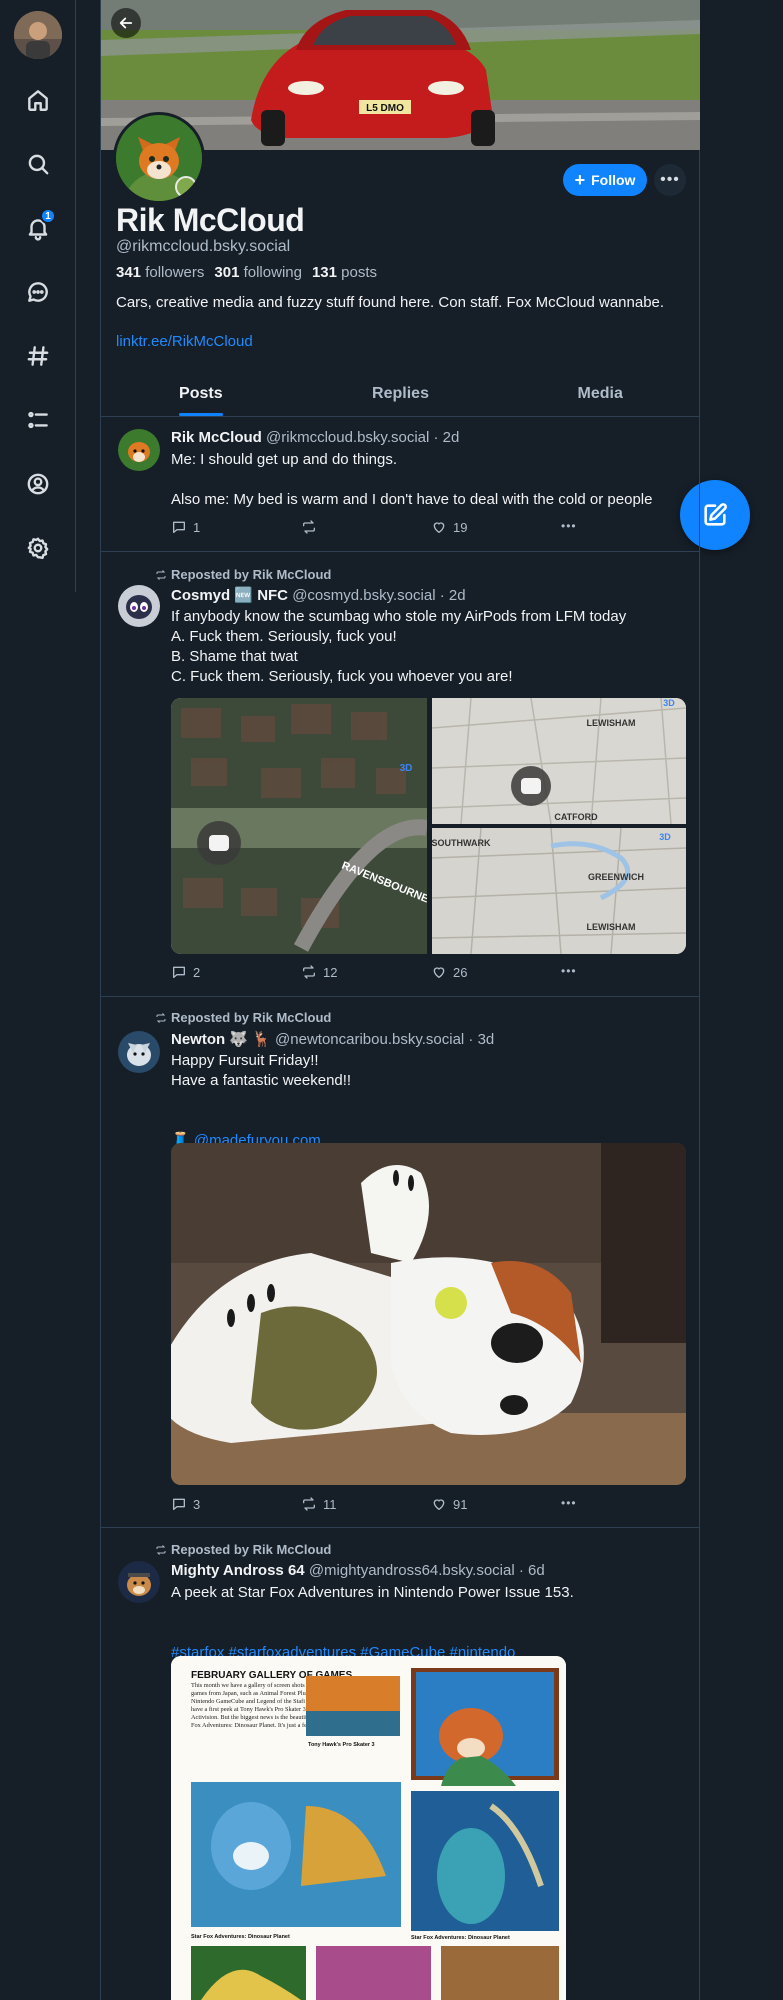 The height and width of the screenshot is (2000, 783). Describe the element at coordinates (715, 514) in the screenshot. I see `compose-icon` at that location.